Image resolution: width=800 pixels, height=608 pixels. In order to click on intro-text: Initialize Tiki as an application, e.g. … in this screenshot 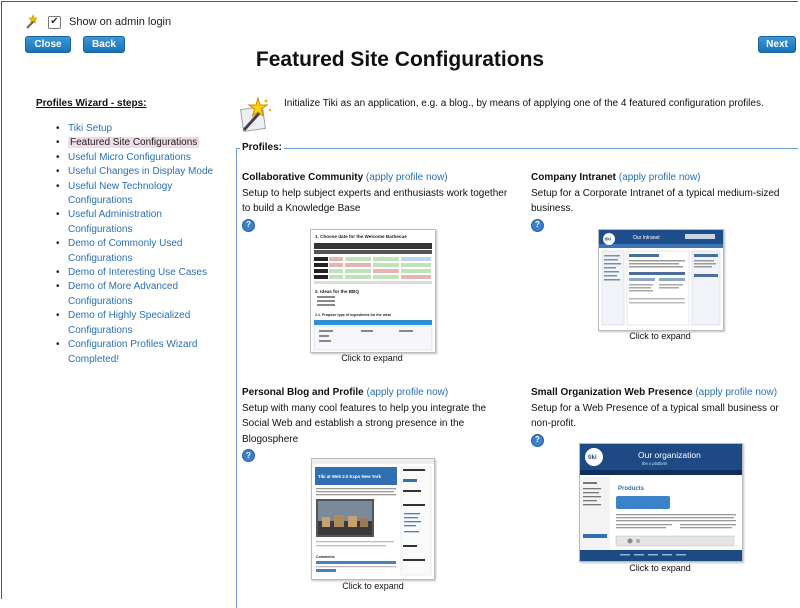, I will do `click(524, 103)`.